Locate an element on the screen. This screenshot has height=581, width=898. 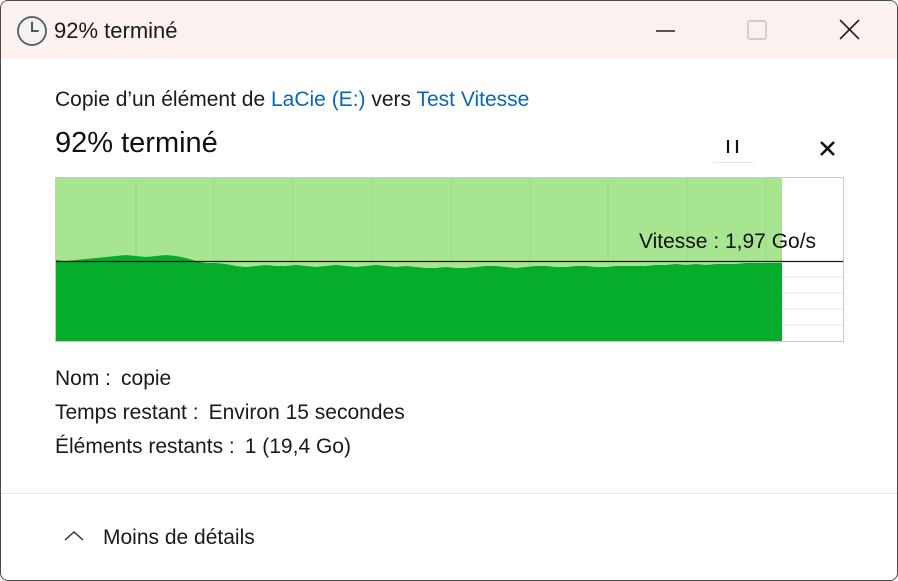
footer-divider is located at coordinates (449, 493).